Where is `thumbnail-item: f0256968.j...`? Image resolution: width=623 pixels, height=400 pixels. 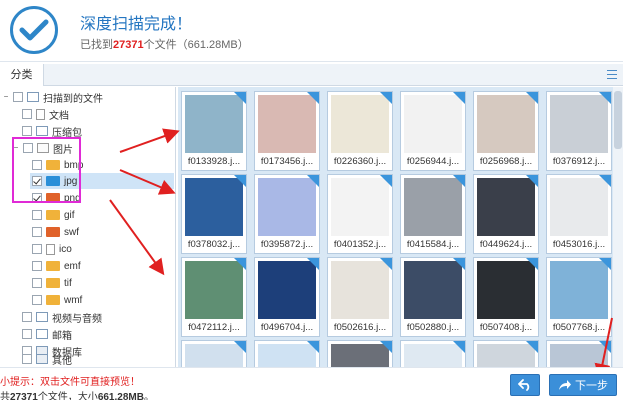 thumbnail-item: f0256968.j... is located at coordinates (506, 131).